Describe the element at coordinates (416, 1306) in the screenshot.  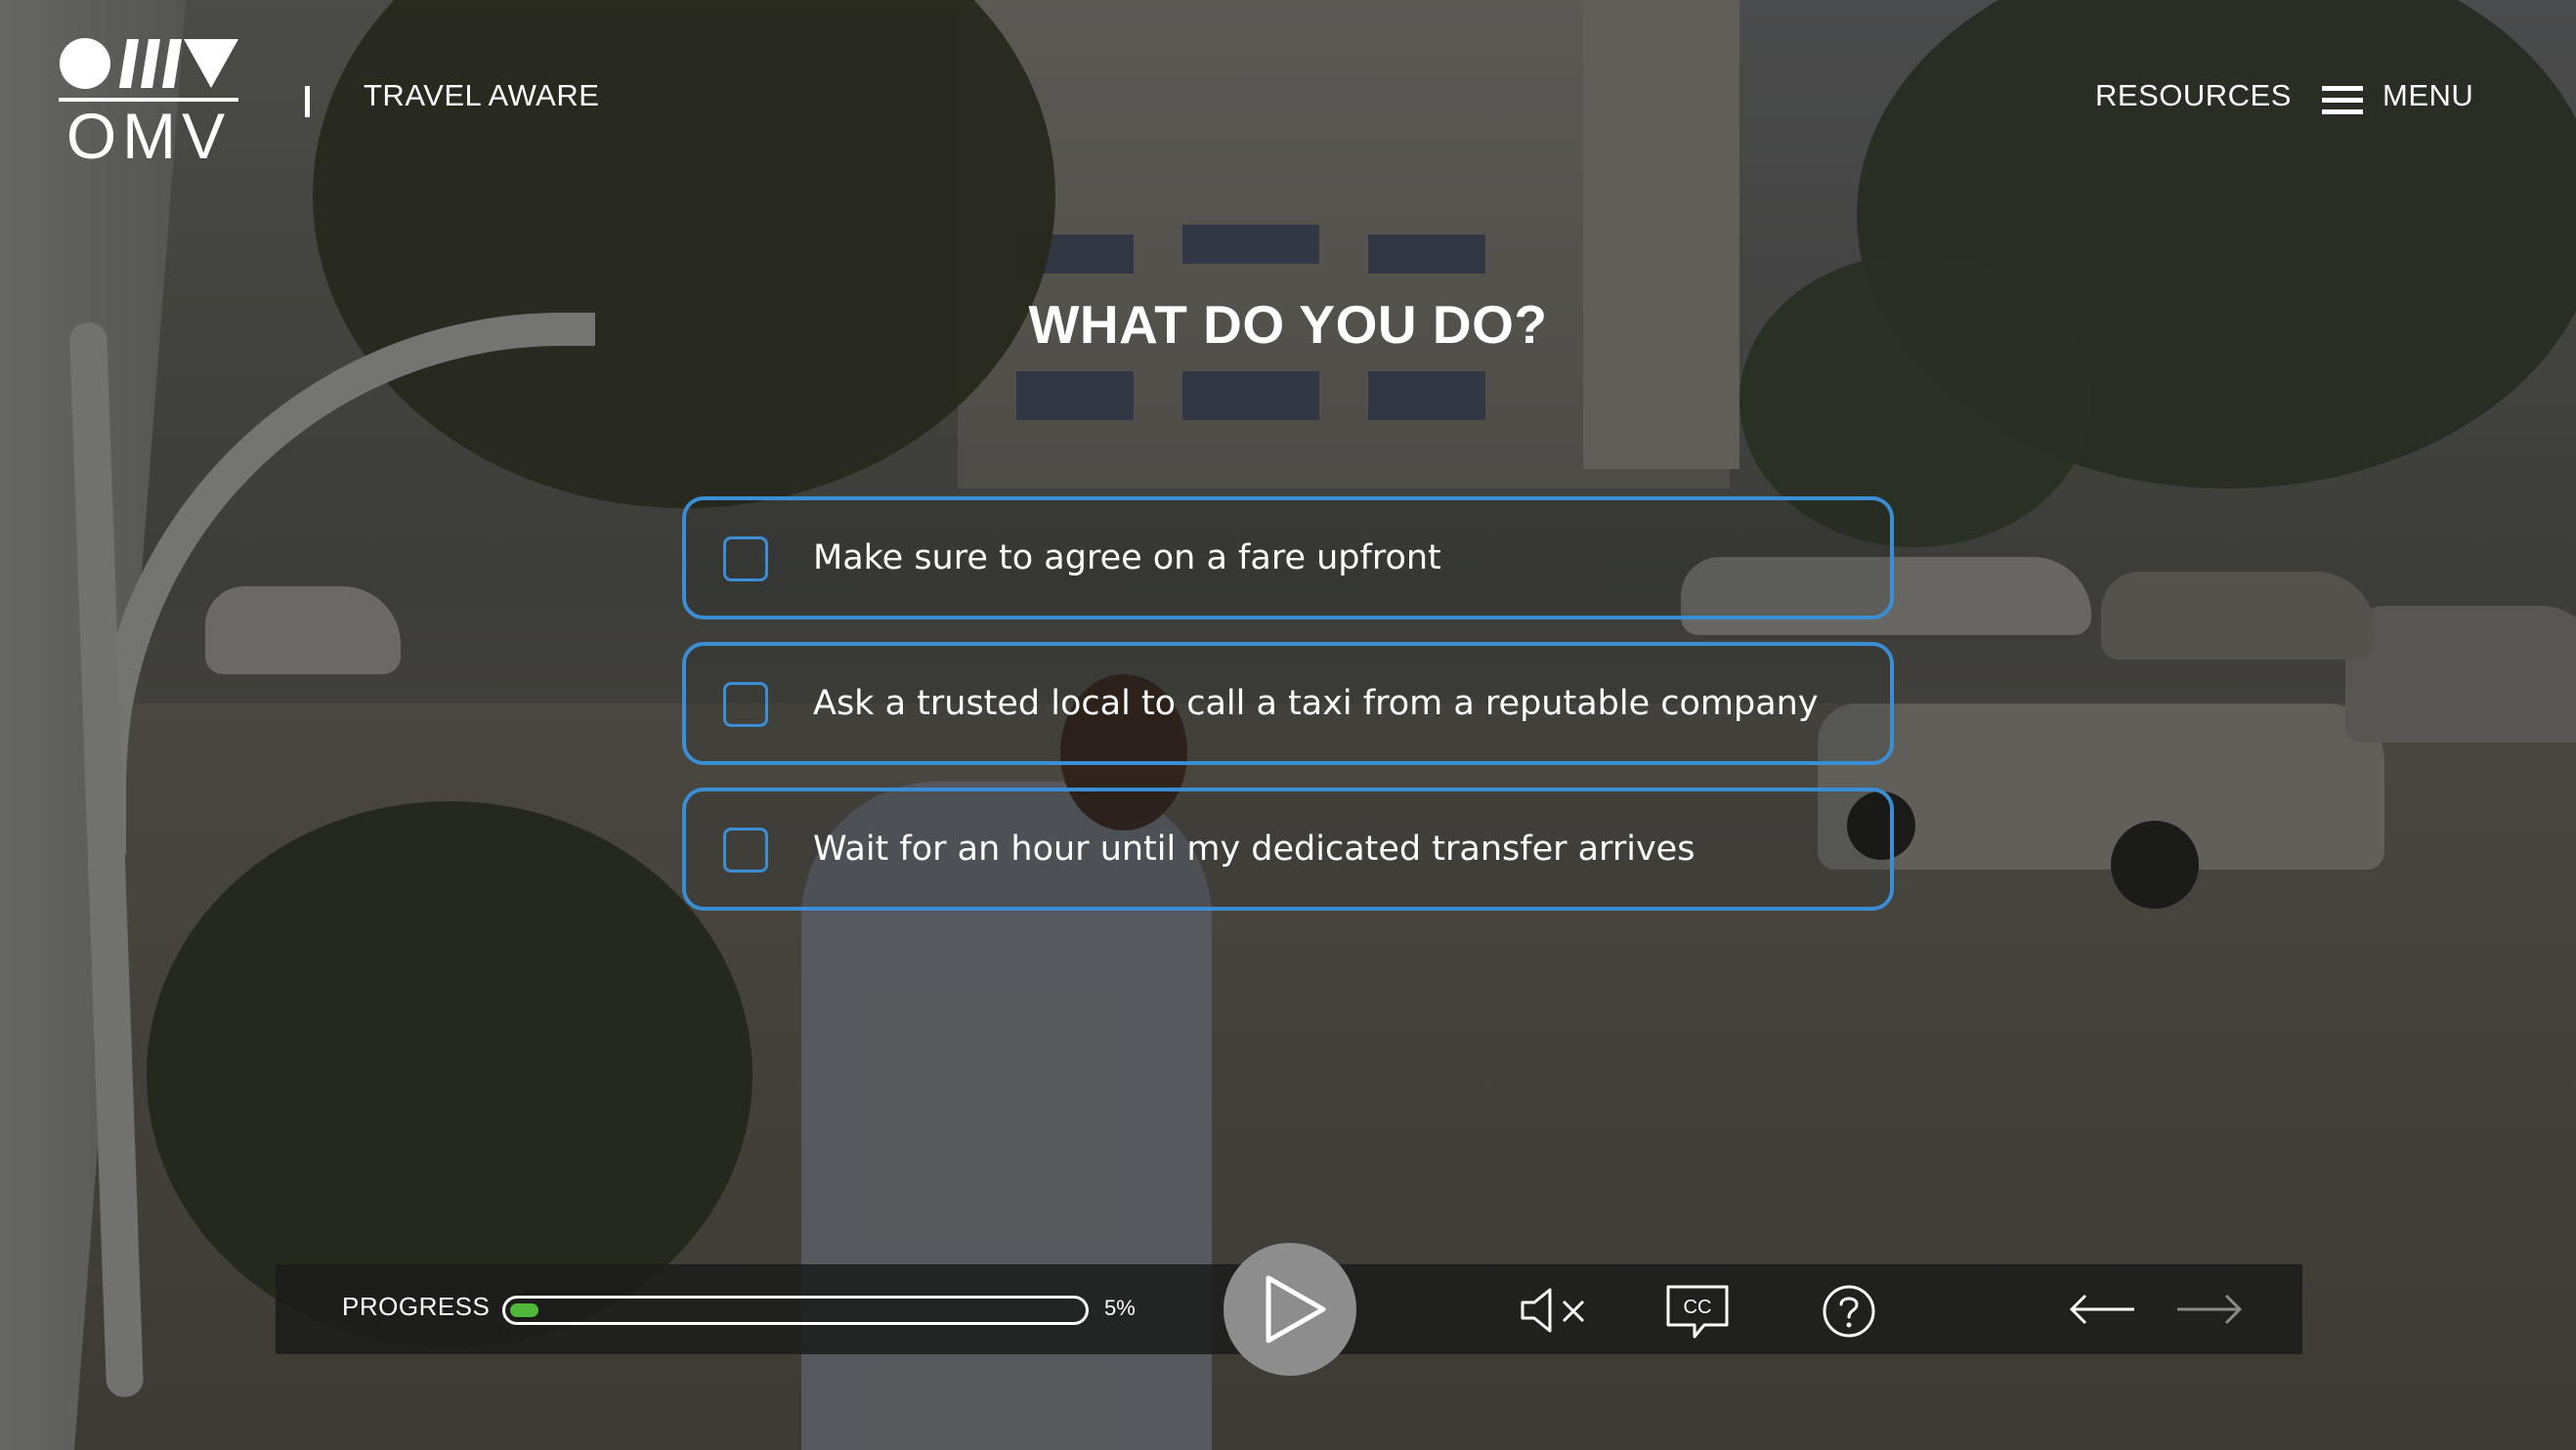
I see `progress-label: PROGRESS` at that location.